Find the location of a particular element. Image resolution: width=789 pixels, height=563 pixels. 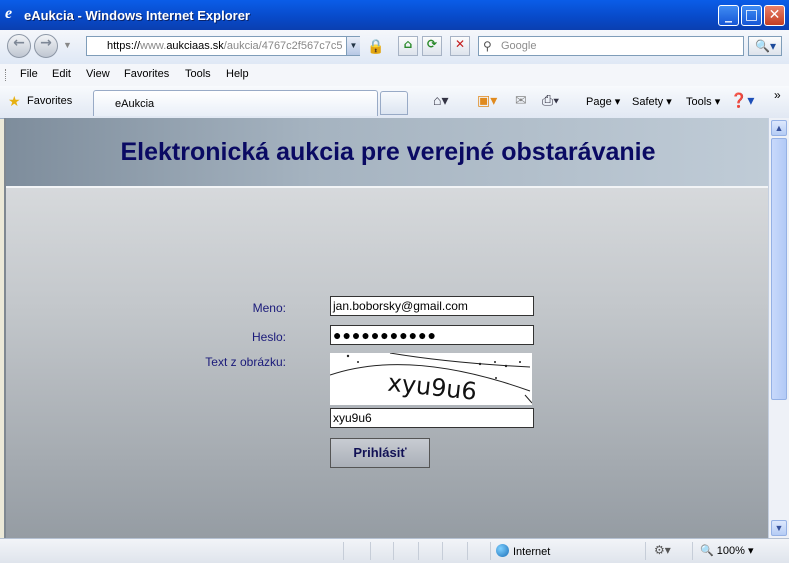

zoom-control: 🔍 100% ▾ is located at coordinates (726, 550).